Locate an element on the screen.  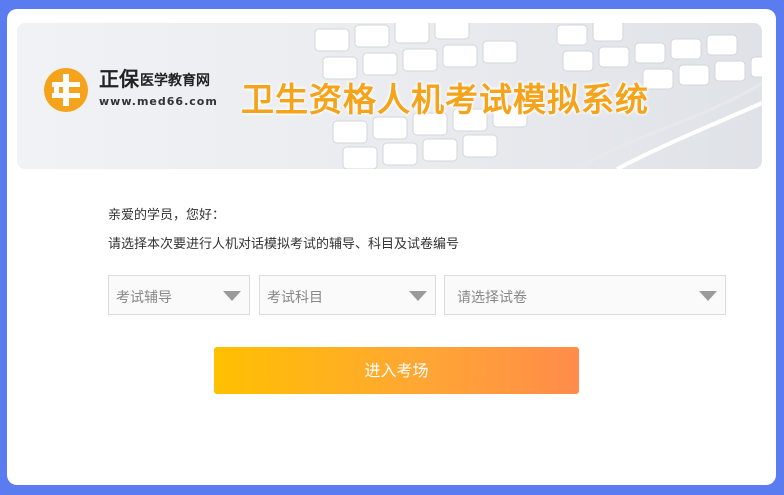
greeting-text: 亲爱的学员，您好： is located at coordinates (167, 215).